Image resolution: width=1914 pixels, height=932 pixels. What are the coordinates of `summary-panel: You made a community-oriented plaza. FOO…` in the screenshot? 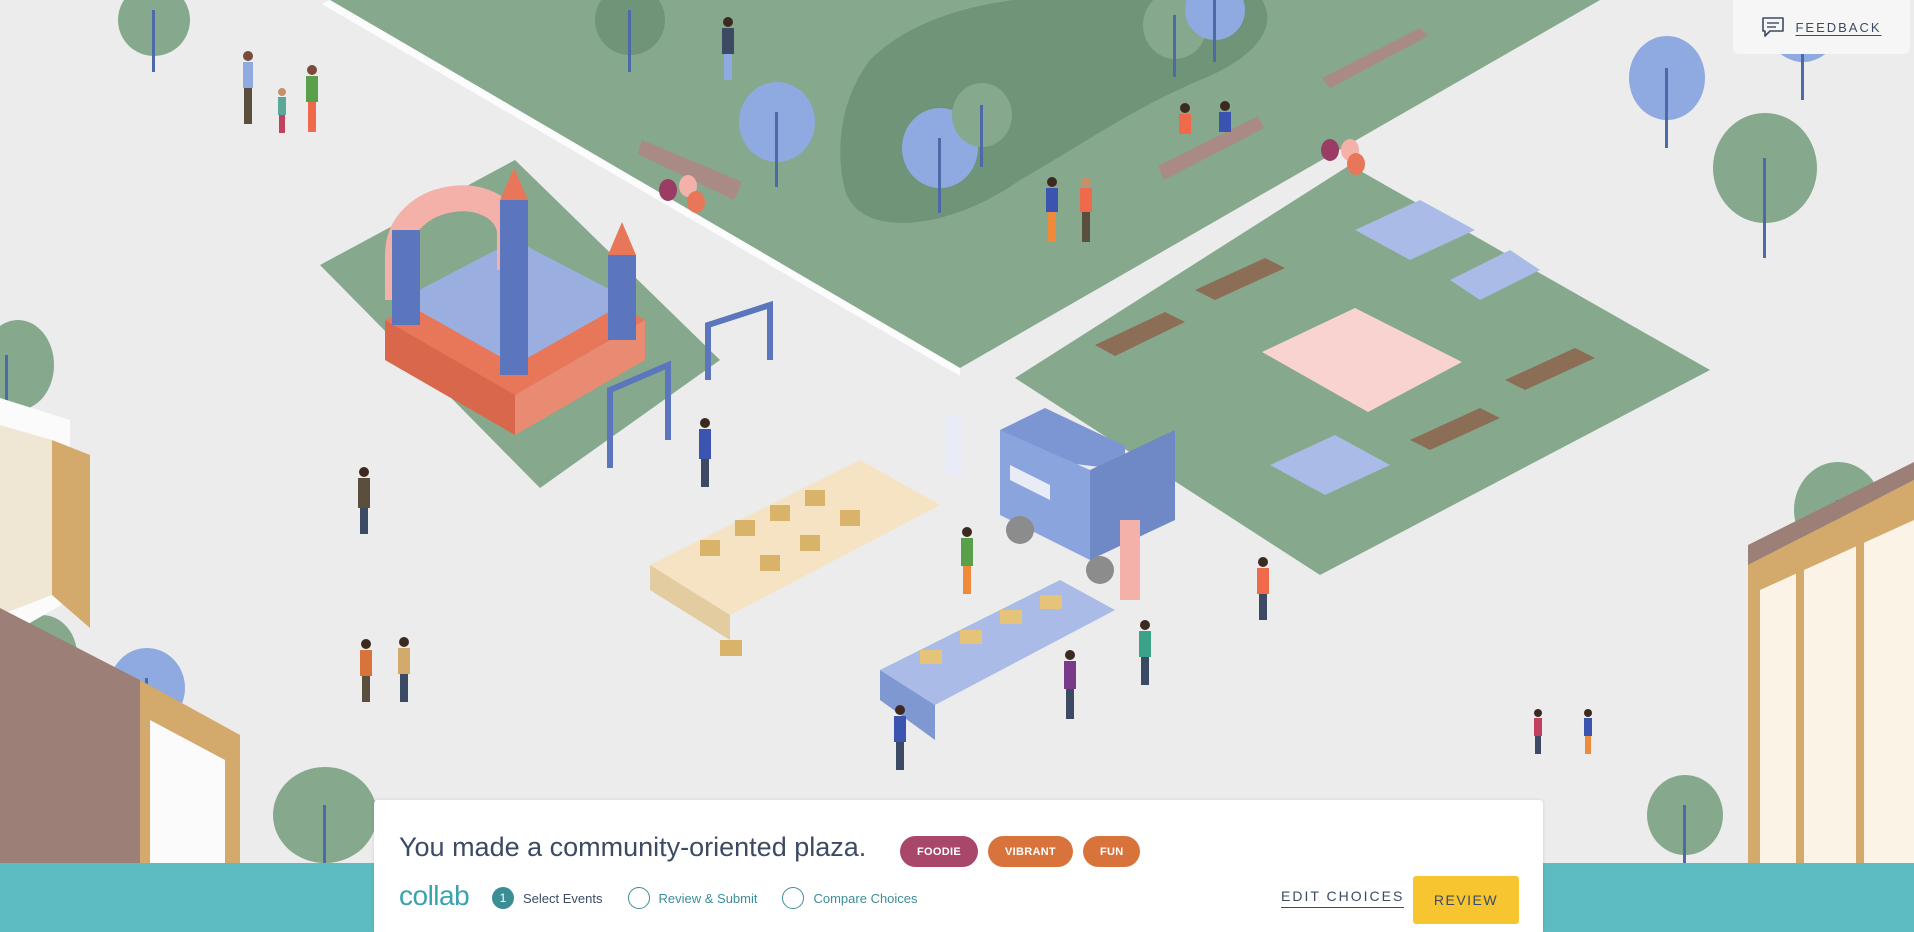 It's located at (958, 866).